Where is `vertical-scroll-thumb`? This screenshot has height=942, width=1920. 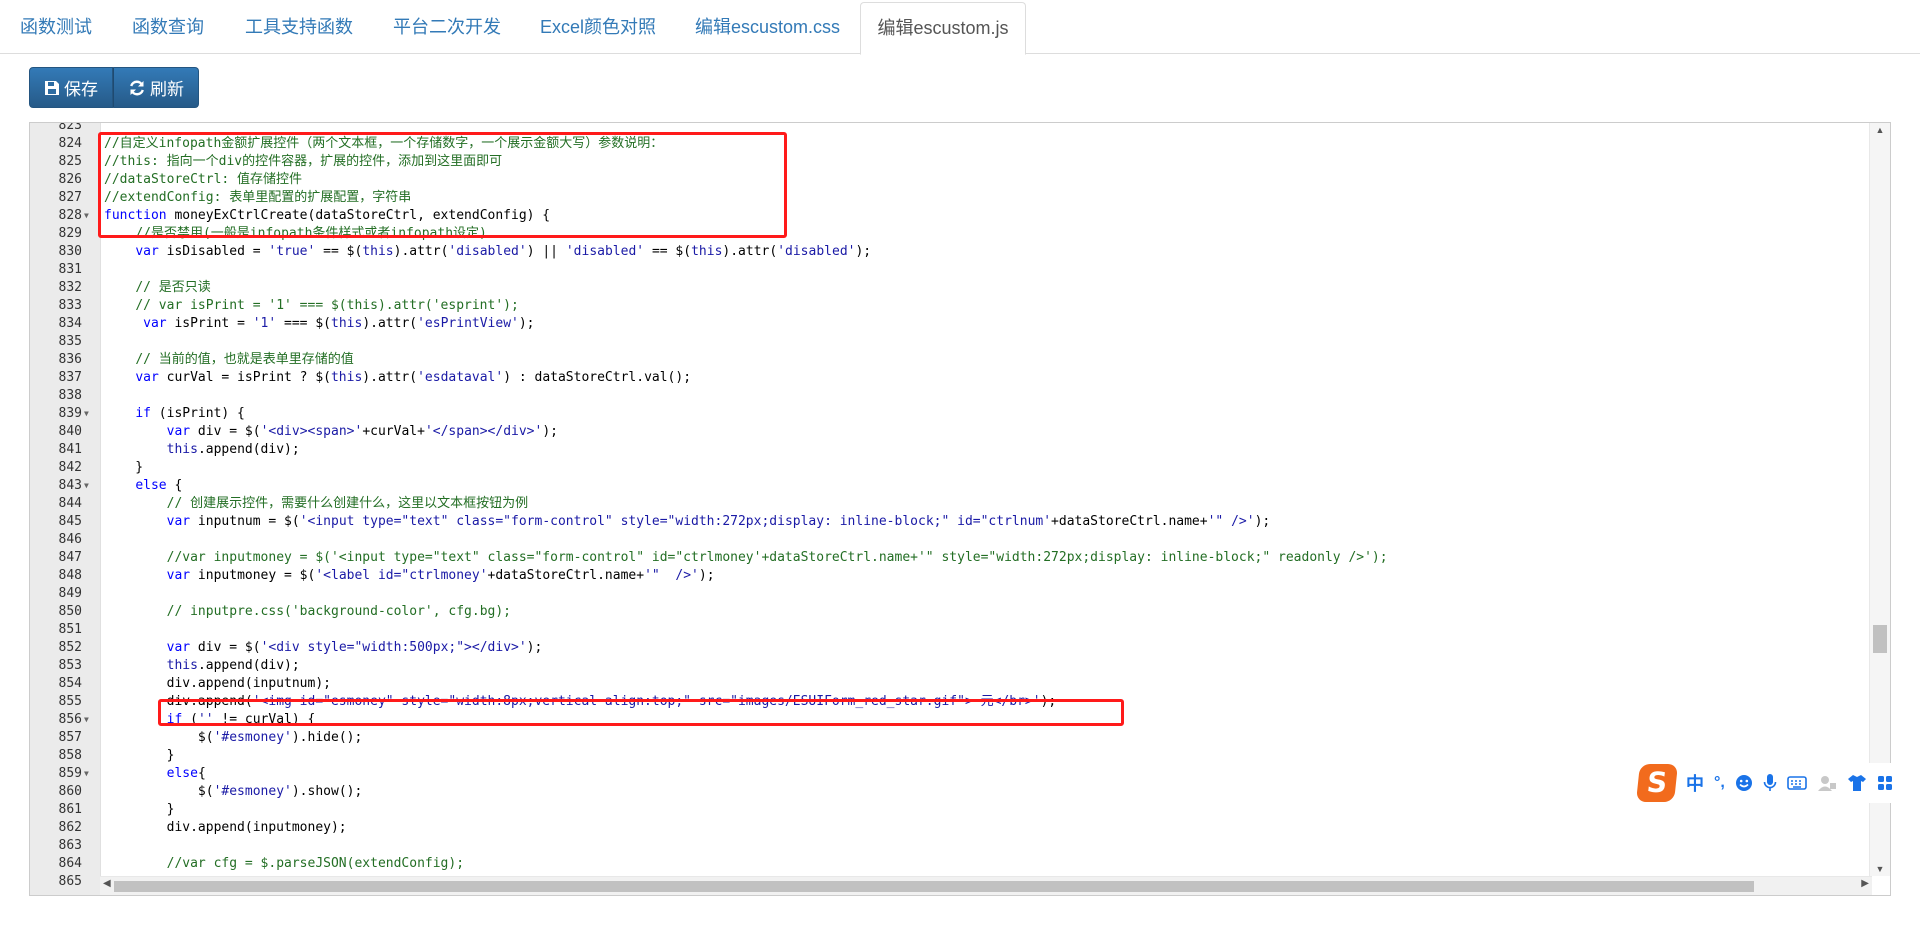 vertical-scroll-thumb is located at coordinates (1880, 639).